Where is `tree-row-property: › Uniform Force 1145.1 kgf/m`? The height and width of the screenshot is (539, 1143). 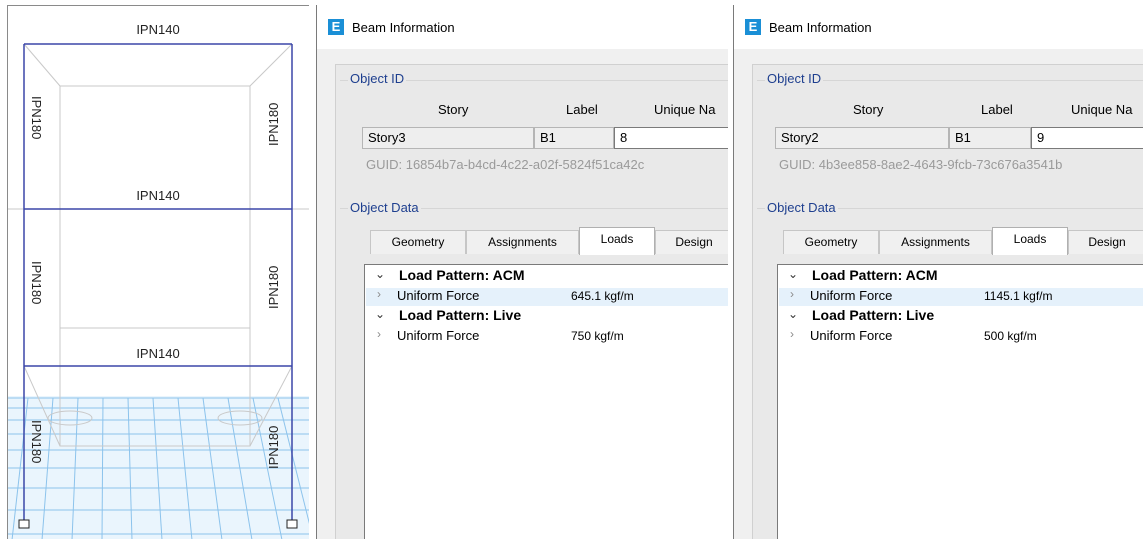
tree-row-property: › Uniform Force 1145.1 kgf/m is located at coordinates (960, 297).